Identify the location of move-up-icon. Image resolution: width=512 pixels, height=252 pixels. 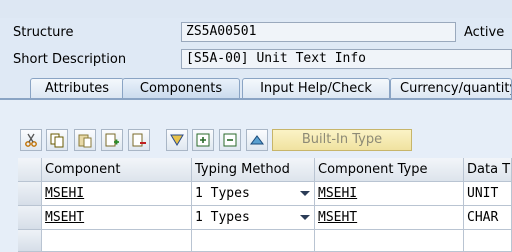
(257, 140).